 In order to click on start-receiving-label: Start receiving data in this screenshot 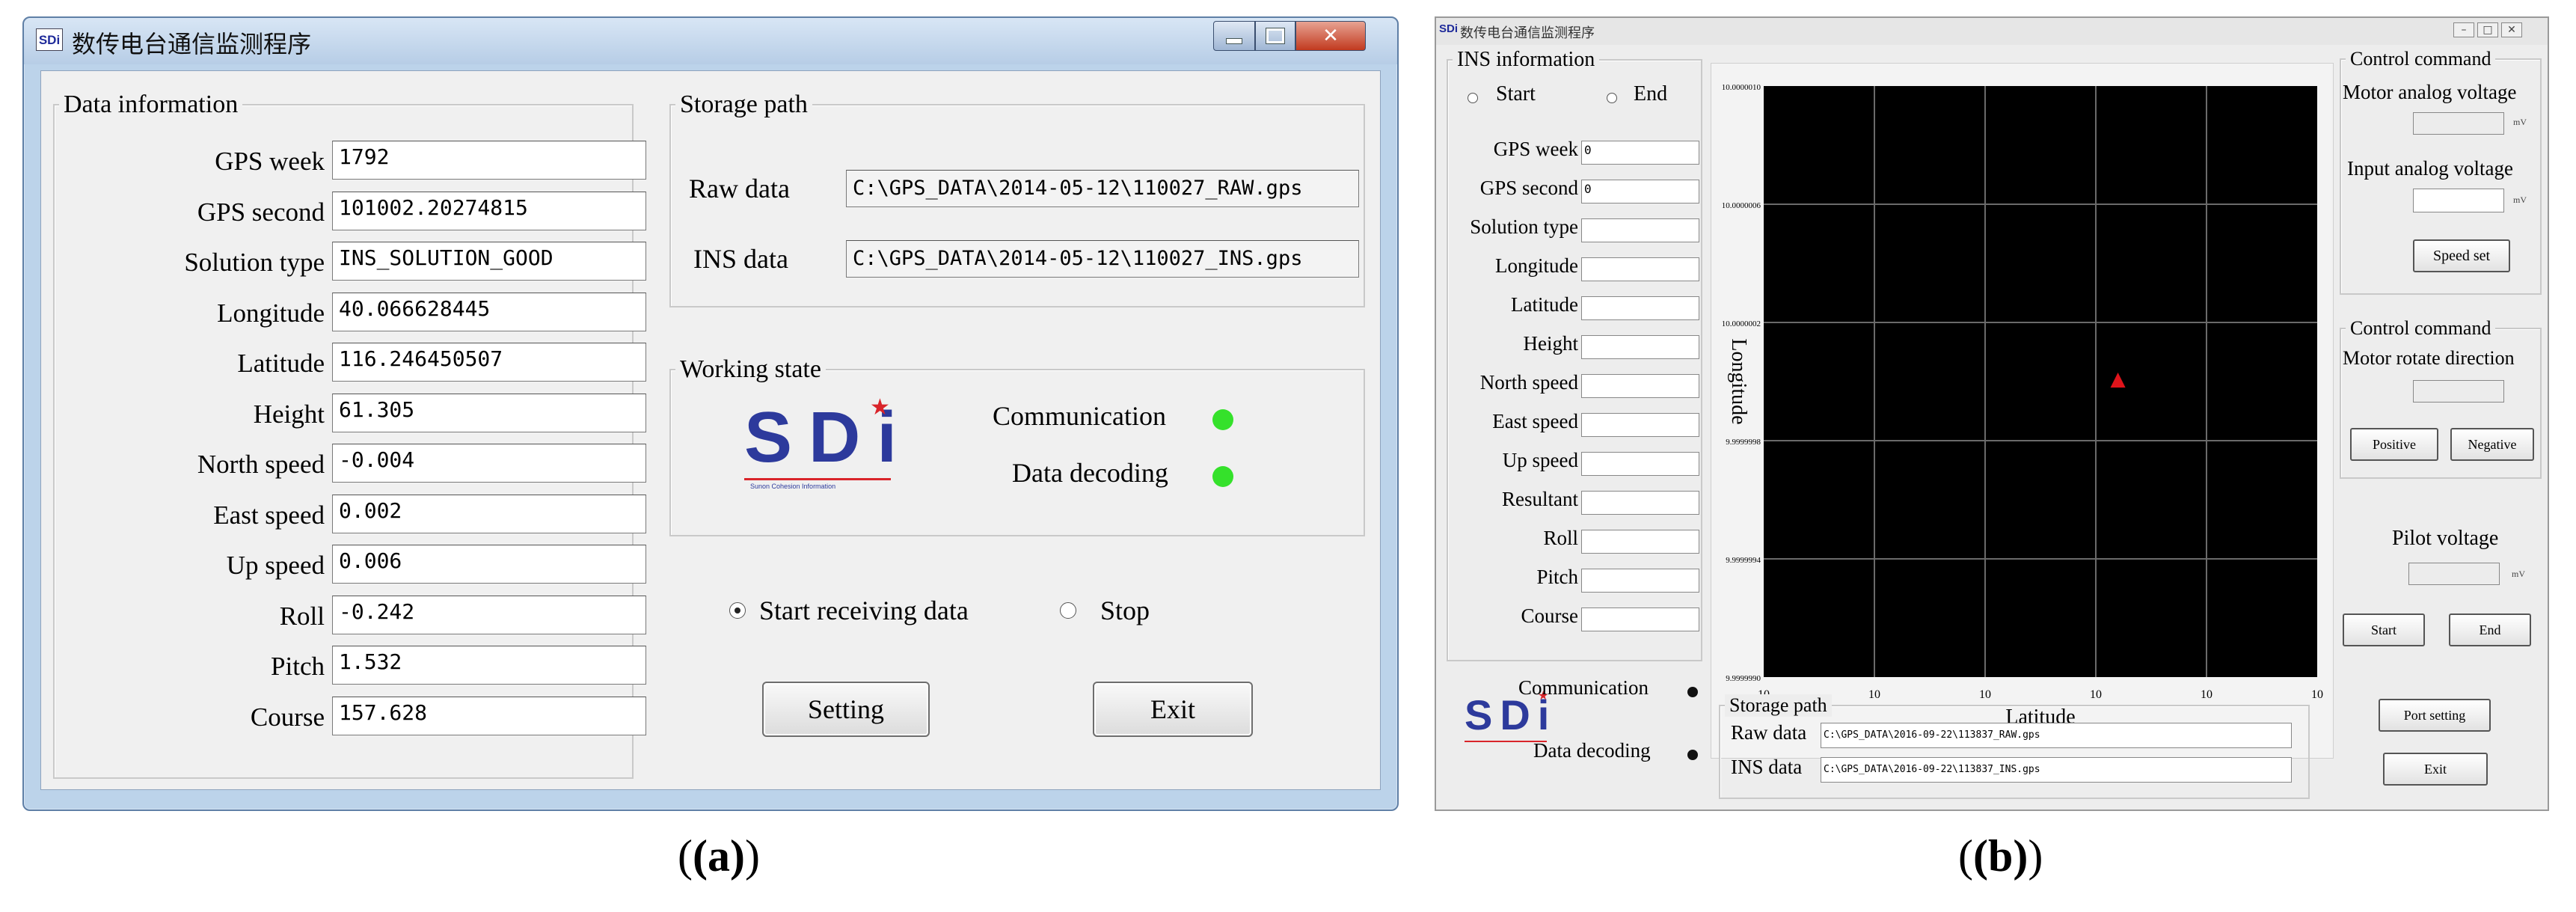, I will do `click(864, 610)`.